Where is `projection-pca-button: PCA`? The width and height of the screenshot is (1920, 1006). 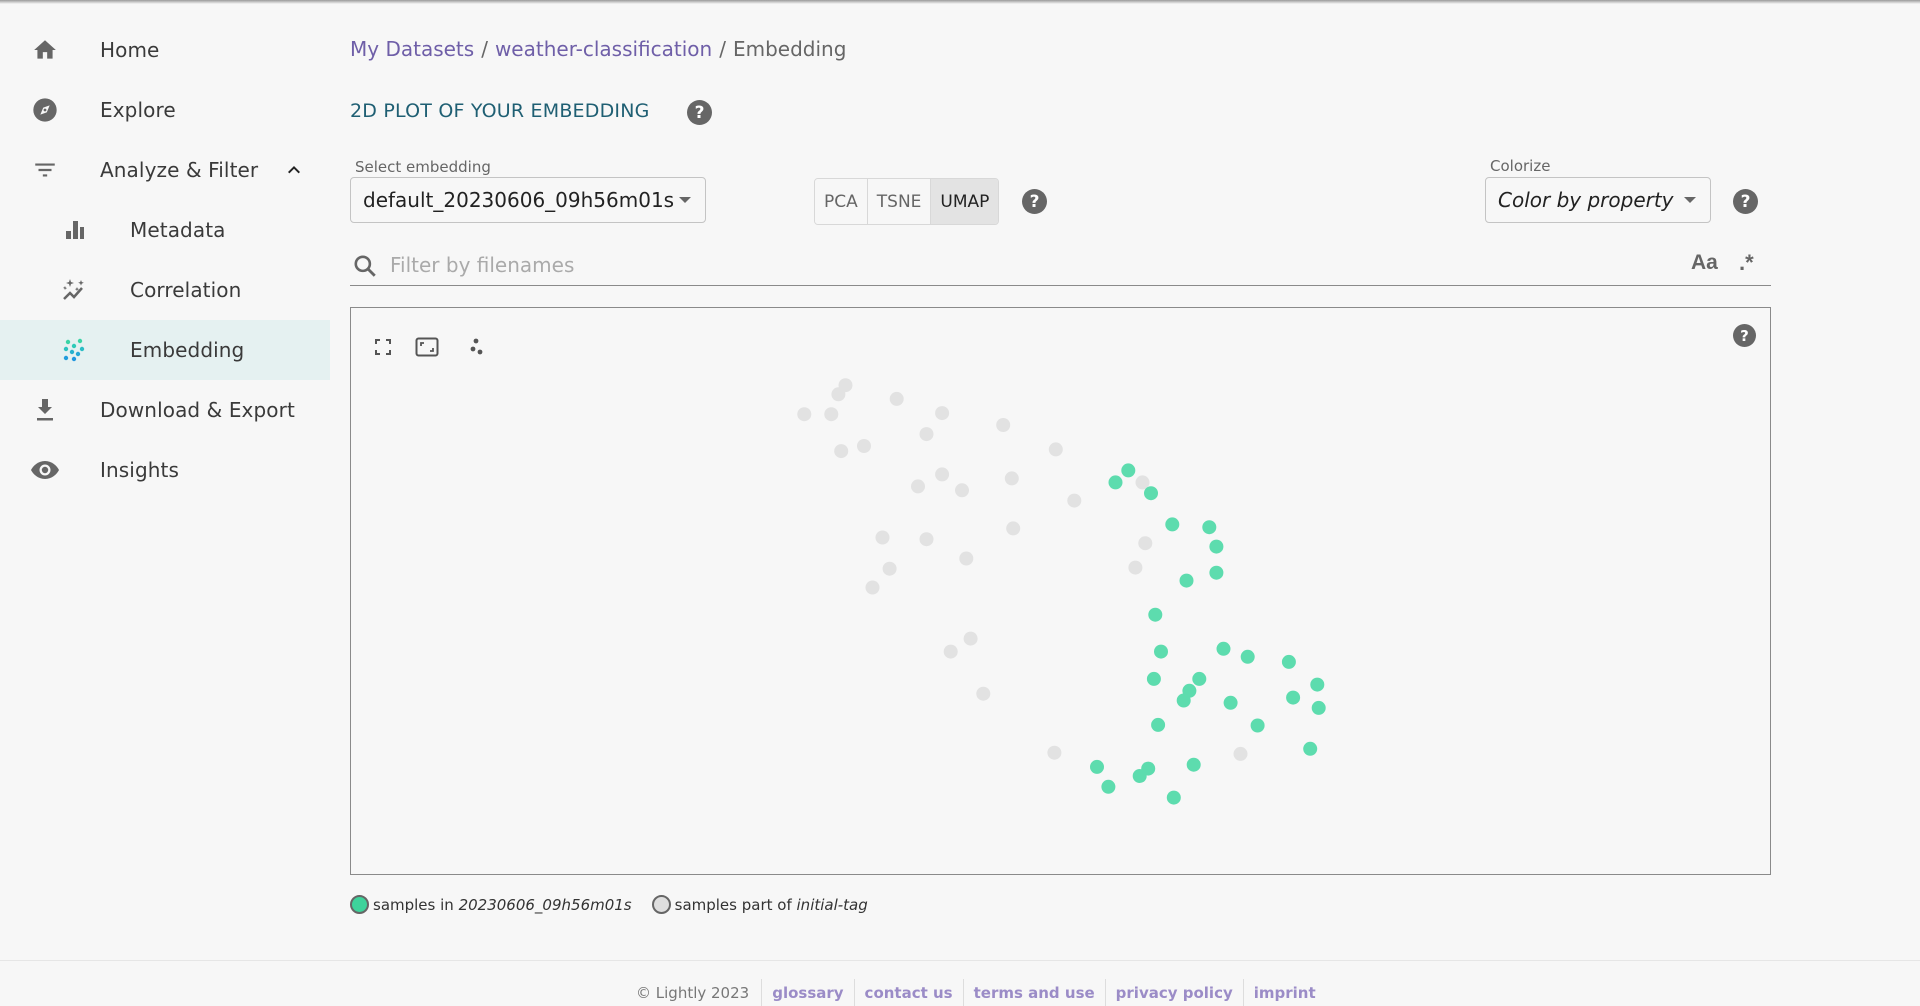
projection-pca-button: PCA is located at coordinates (841, 201).